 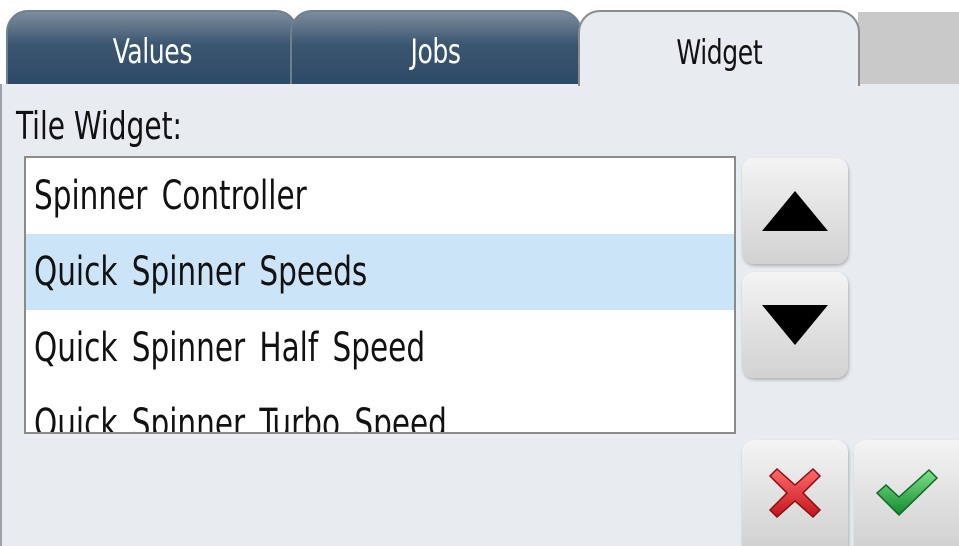 I want to click on list-item-quick-spinner-turbo-speed: Quick Spinner Turbo Speed, so click(x=380, y=410).